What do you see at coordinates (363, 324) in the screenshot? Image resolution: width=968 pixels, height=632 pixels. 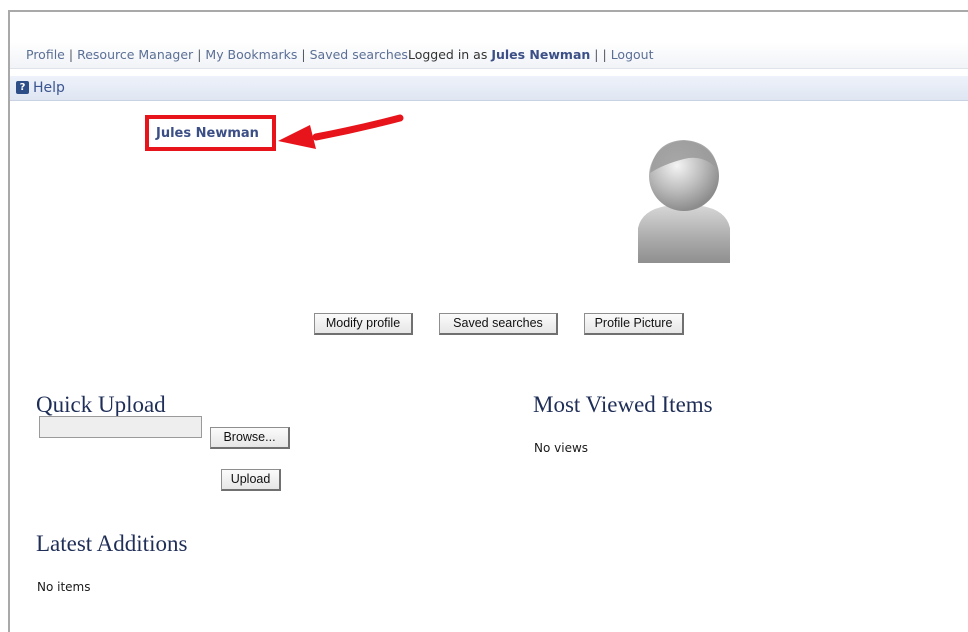 I see `modify-profile-button: Modify profile` at bounding box center [363, 324].